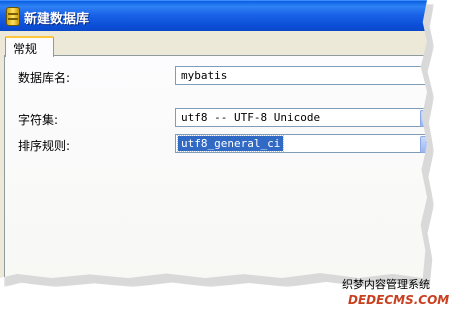 Image resolution: width=451 pixels, height=311 pixels. I want to click on watermark-text: 织梦内容管理系统, so click(386, 284).